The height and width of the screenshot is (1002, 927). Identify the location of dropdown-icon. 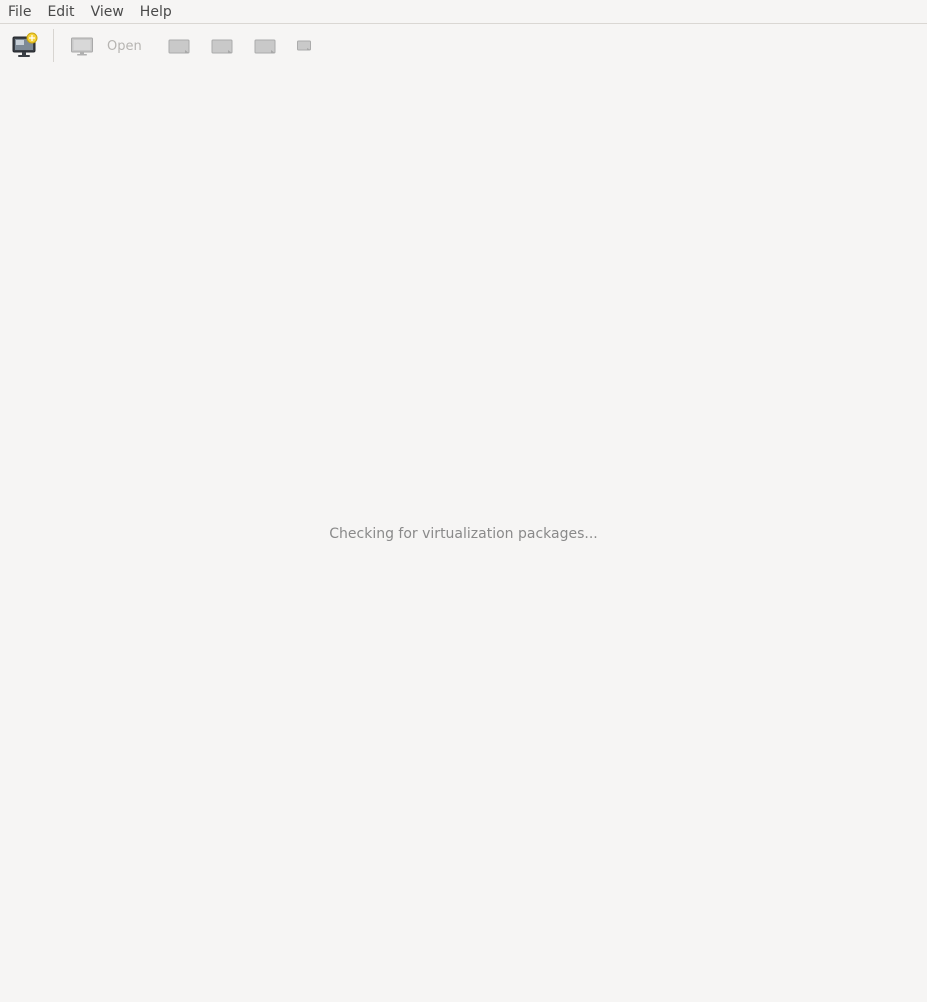
(305, 46).